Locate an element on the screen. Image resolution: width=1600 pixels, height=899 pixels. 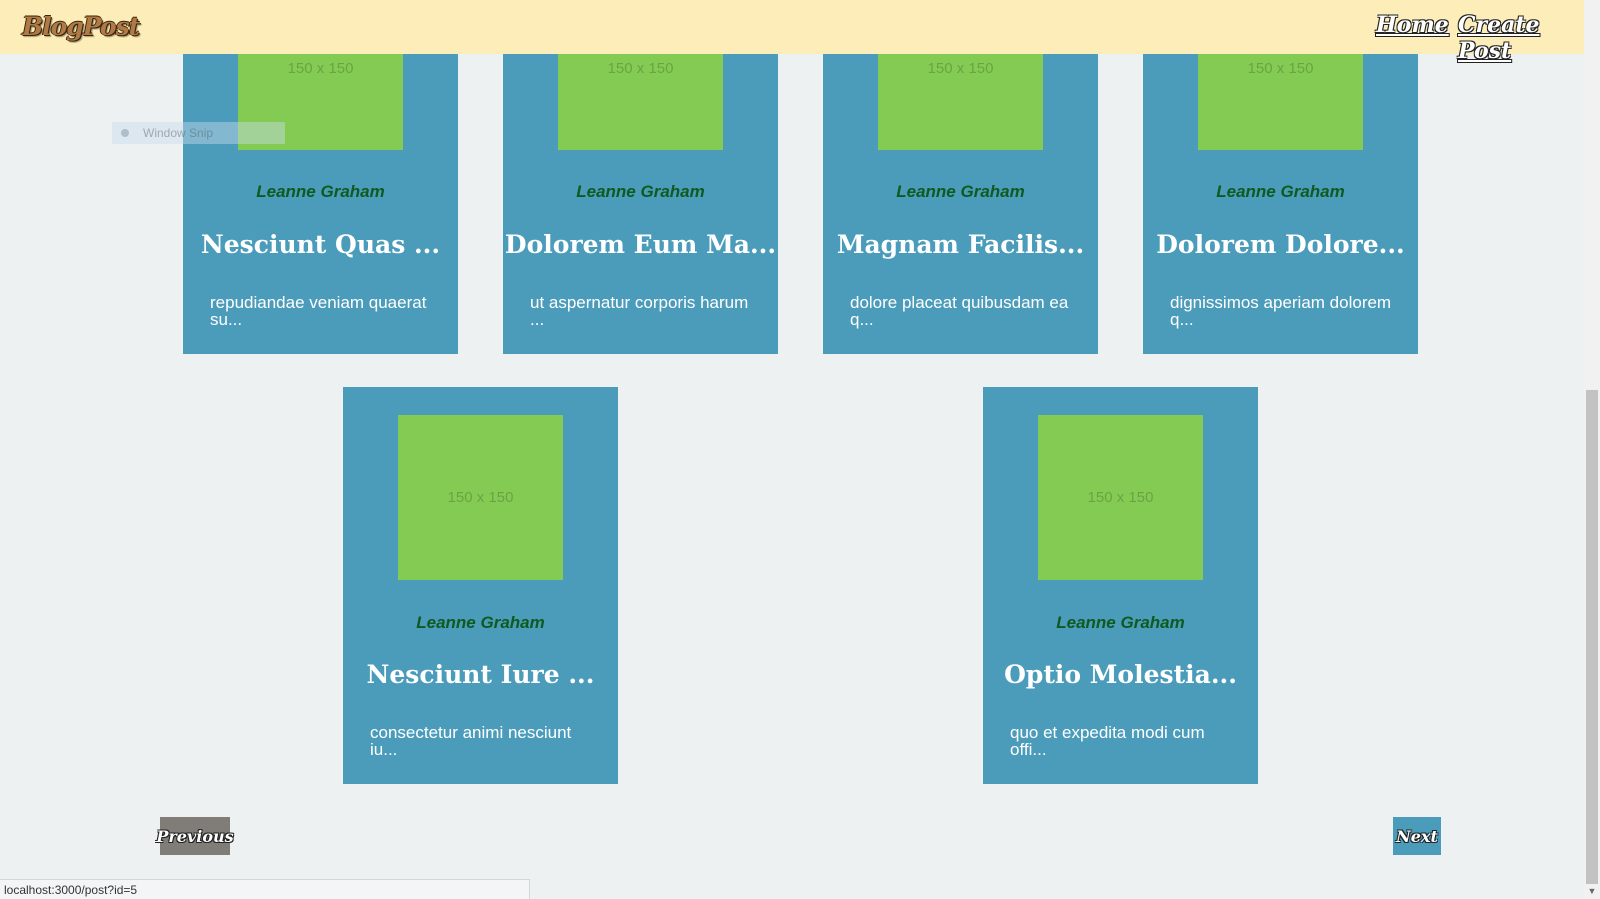
status-bar-url: localhost:3000/post?id=5 is located at coordinates (265, 889).